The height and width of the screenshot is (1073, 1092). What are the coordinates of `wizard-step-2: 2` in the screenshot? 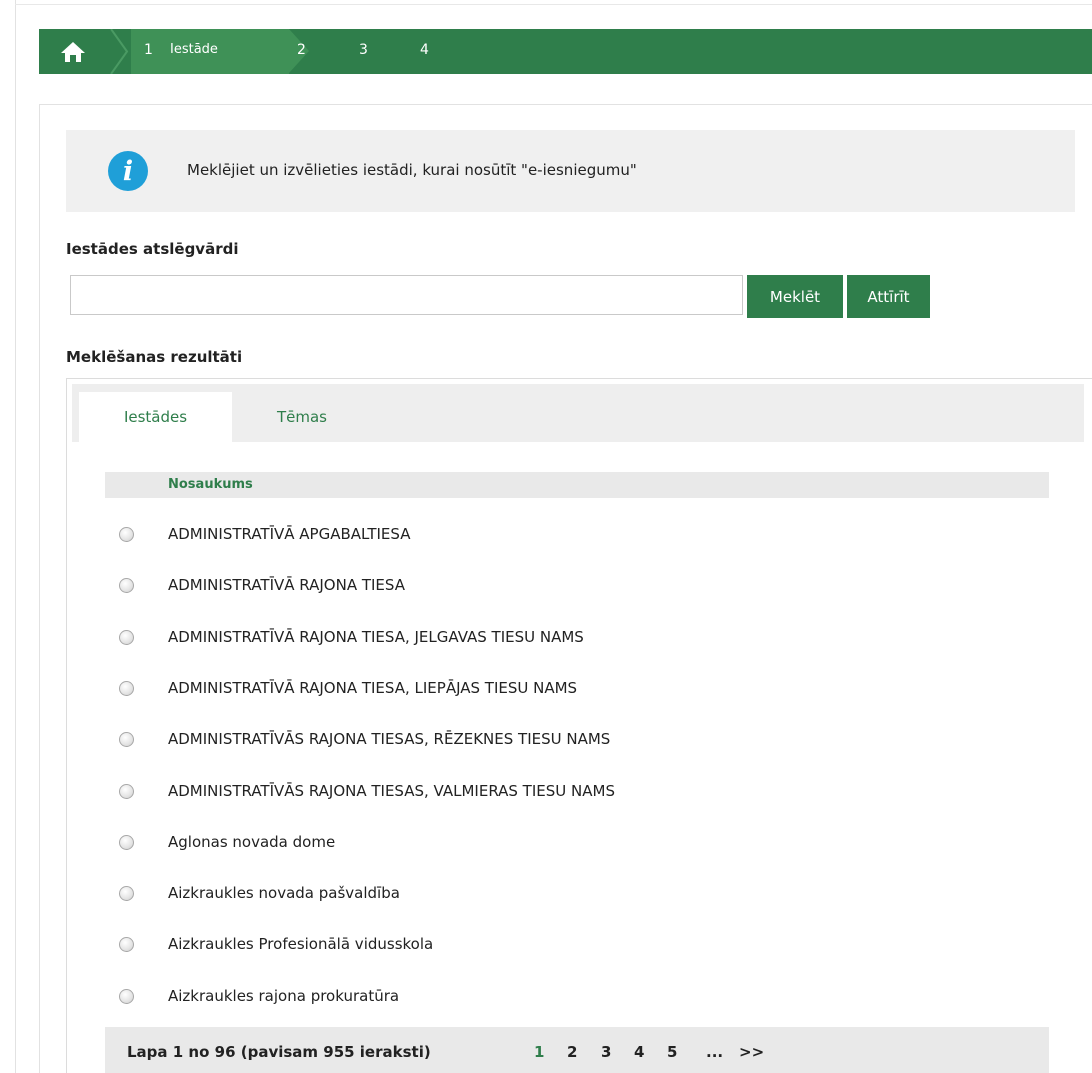 It's located at (301, 50).